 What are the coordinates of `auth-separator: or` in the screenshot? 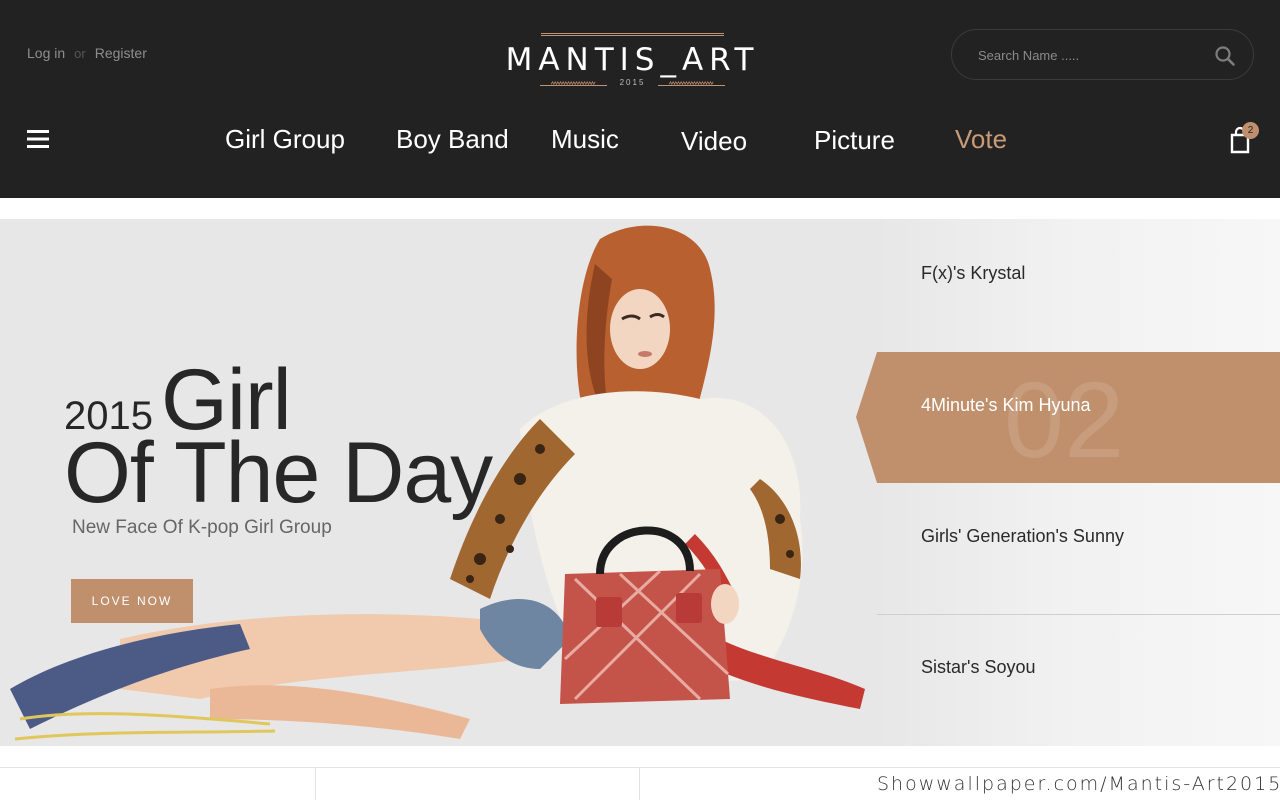 It's located at (80, 53).